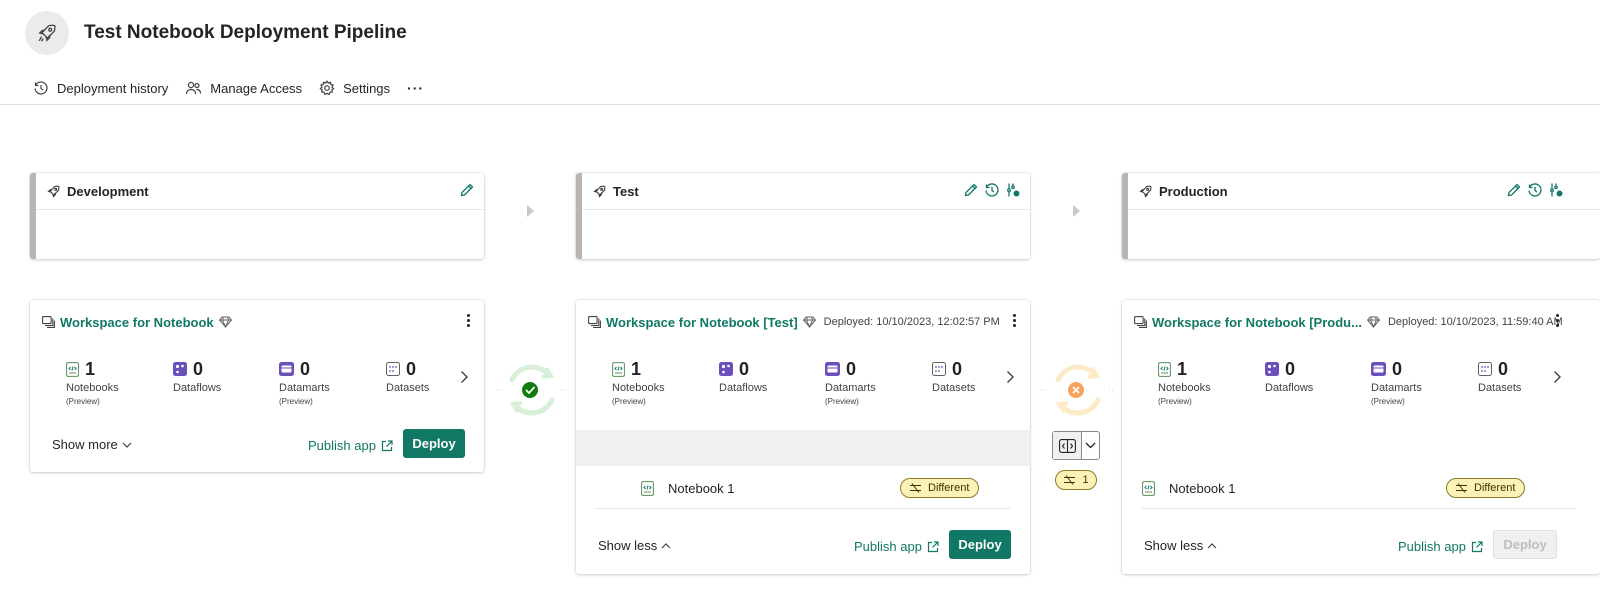 Image resolution: width=1600 pixels, height=598 pixels. Describe the element at coordinates (245, 32) in the screenshot. I see `page-title: Test Notebook Deployment Pipeline` at that location.